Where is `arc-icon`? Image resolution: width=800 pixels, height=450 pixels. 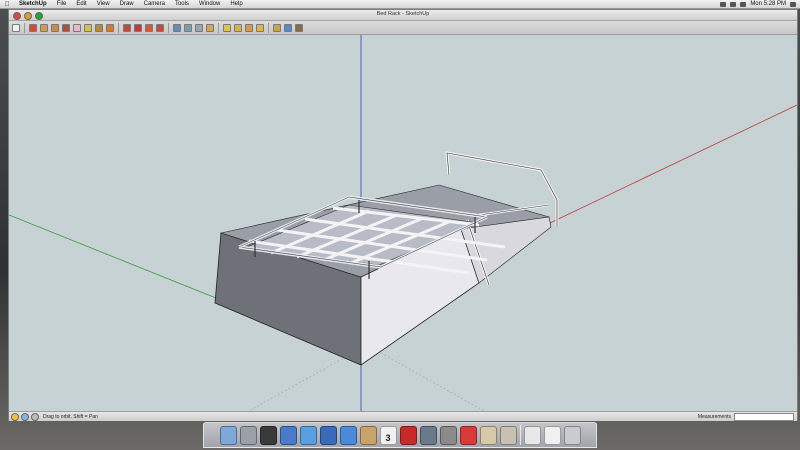 arc-icon is located at coordinates (66, 27).